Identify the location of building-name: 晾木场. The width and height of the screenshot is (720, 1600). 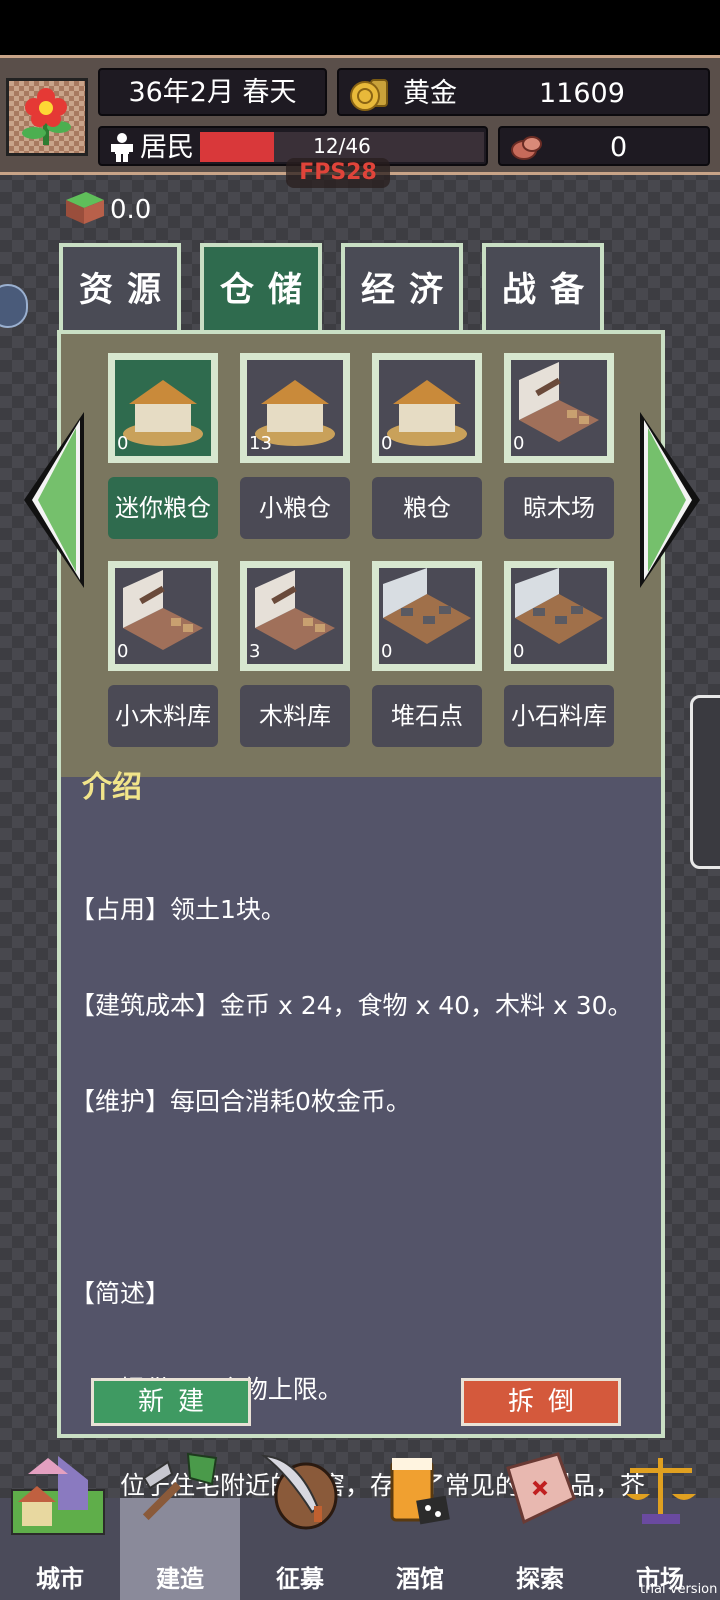
(559, 508).